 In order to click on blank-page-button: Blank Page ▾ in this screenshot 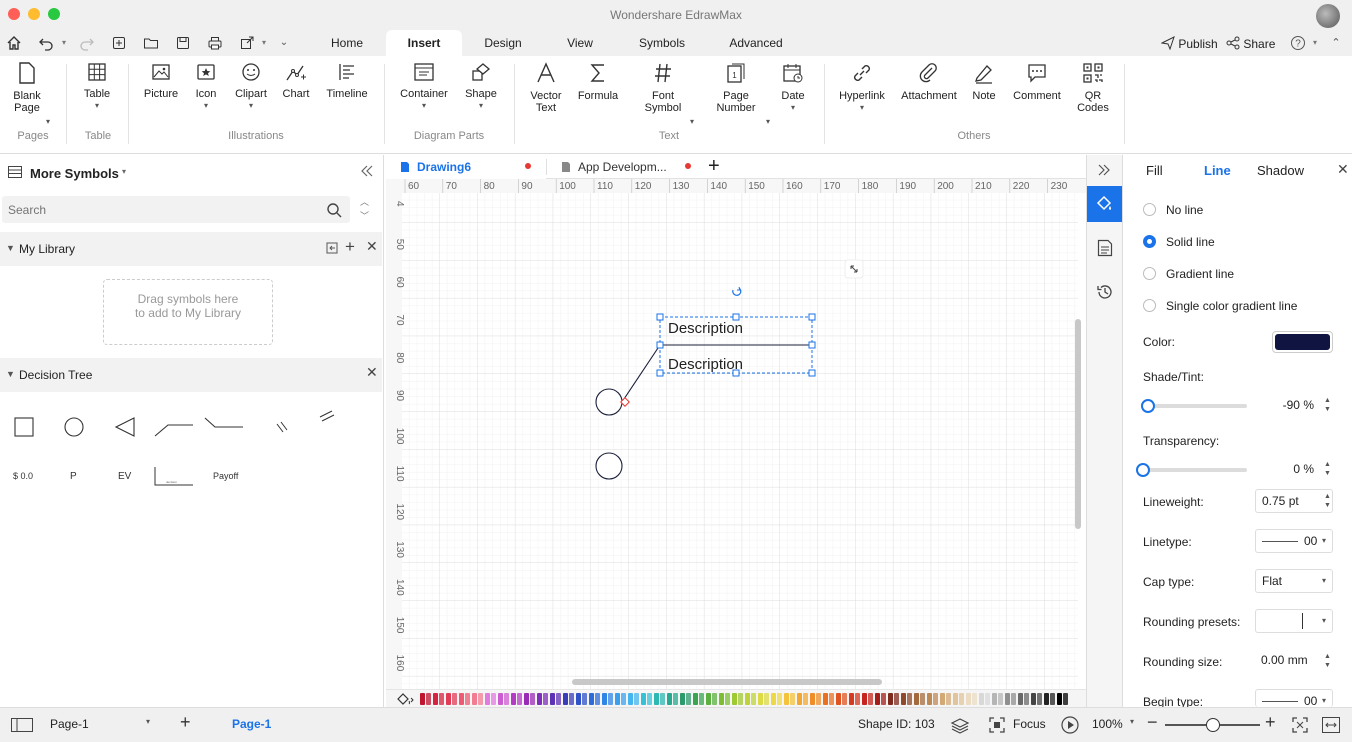, I will do `click(28, 94)`.